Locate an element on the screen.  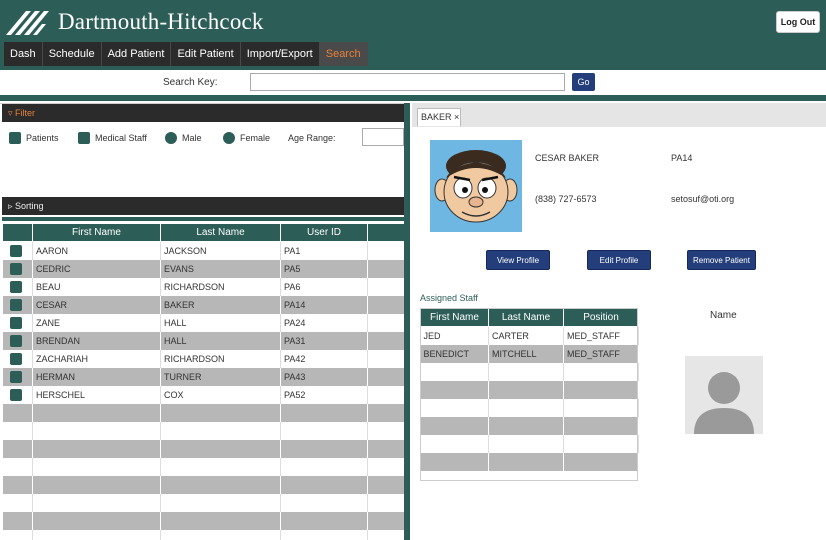
col-user-id-header: User ID is located at coordinates (324, 232).